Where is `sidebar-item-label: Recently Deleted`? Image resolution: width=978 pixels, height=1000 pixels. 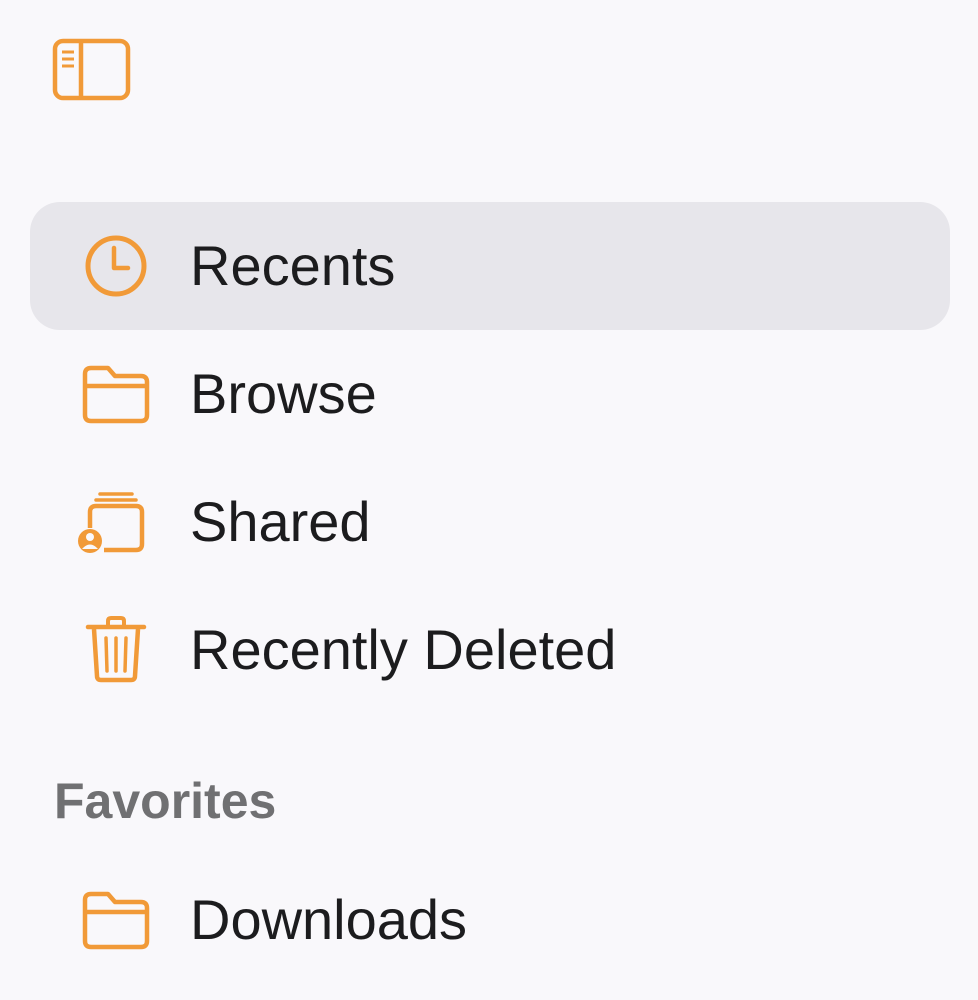 sidebar-item-label: Recently Deleted is located at coordinates (403, 649).